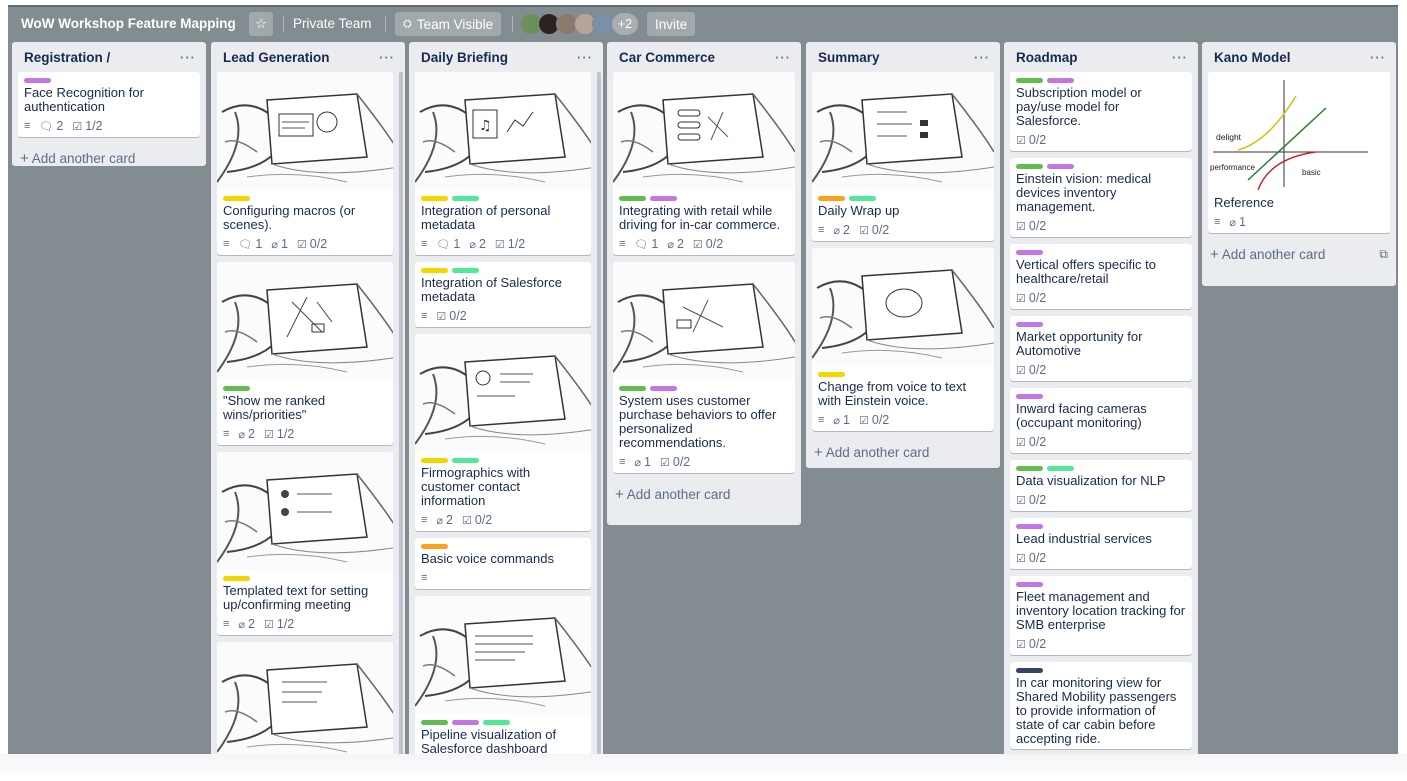  I want to click on list-title: Car Commerce, so click(667, 57).